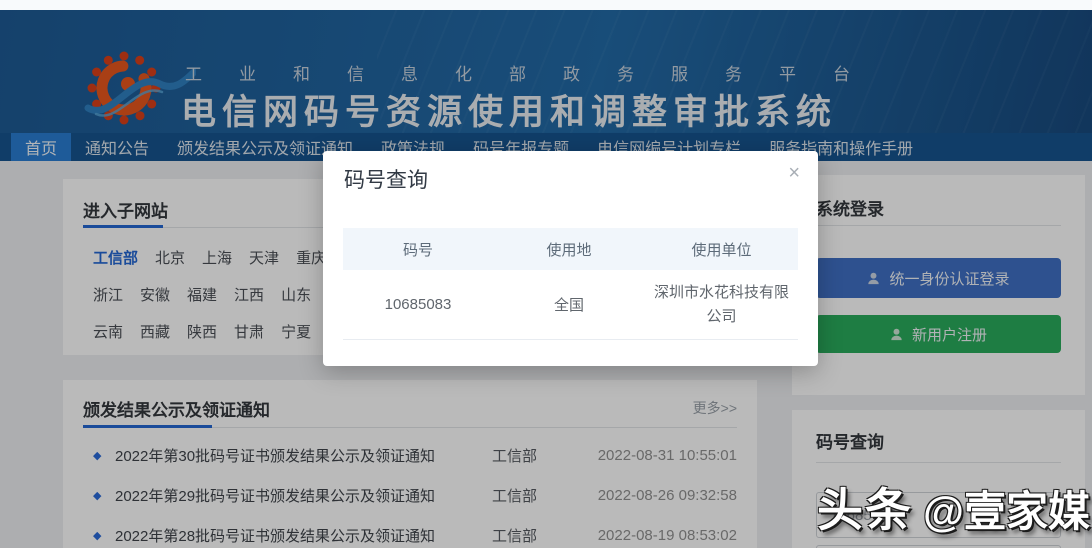 The width and height of the screenshot is (1092, 548). I want to click on cell-usage-area: 全国, so click(568, 305).